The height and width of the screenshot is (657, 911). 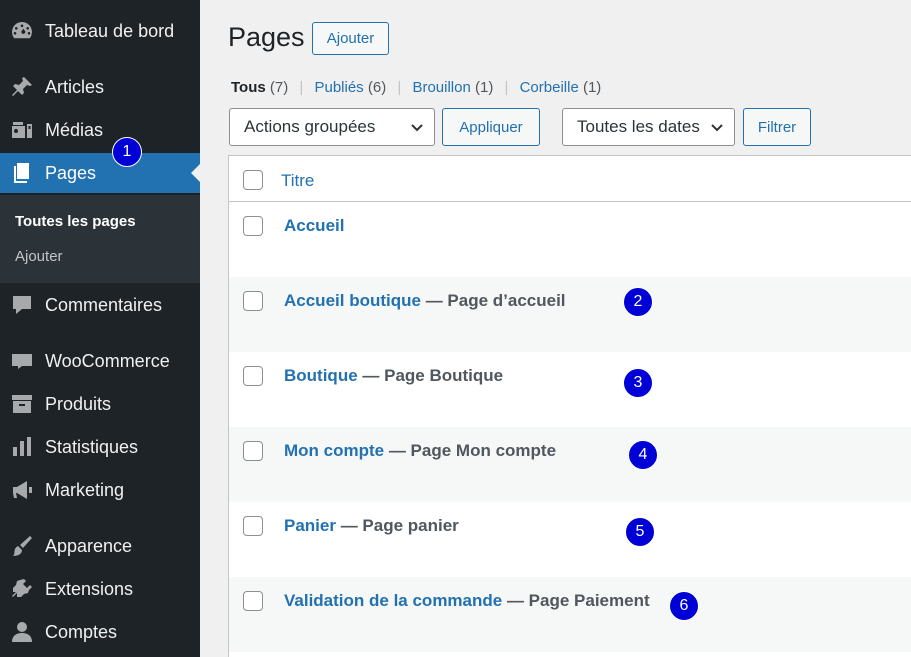 What do you see at coordinates (22, 447) in the screenshot?
I see `bar-chart-icon` at bounding box center [22, 447].